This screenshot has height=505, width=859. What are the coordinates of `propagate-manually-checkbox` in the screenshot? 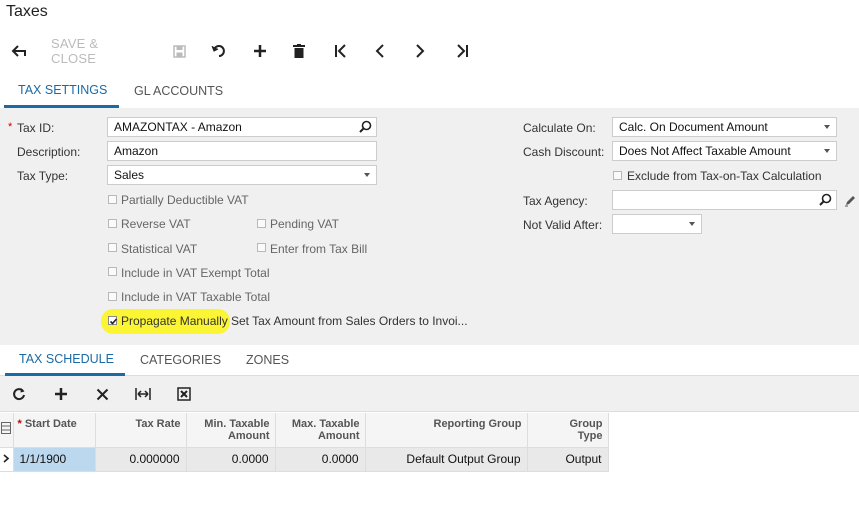 It's located at (113, 320).